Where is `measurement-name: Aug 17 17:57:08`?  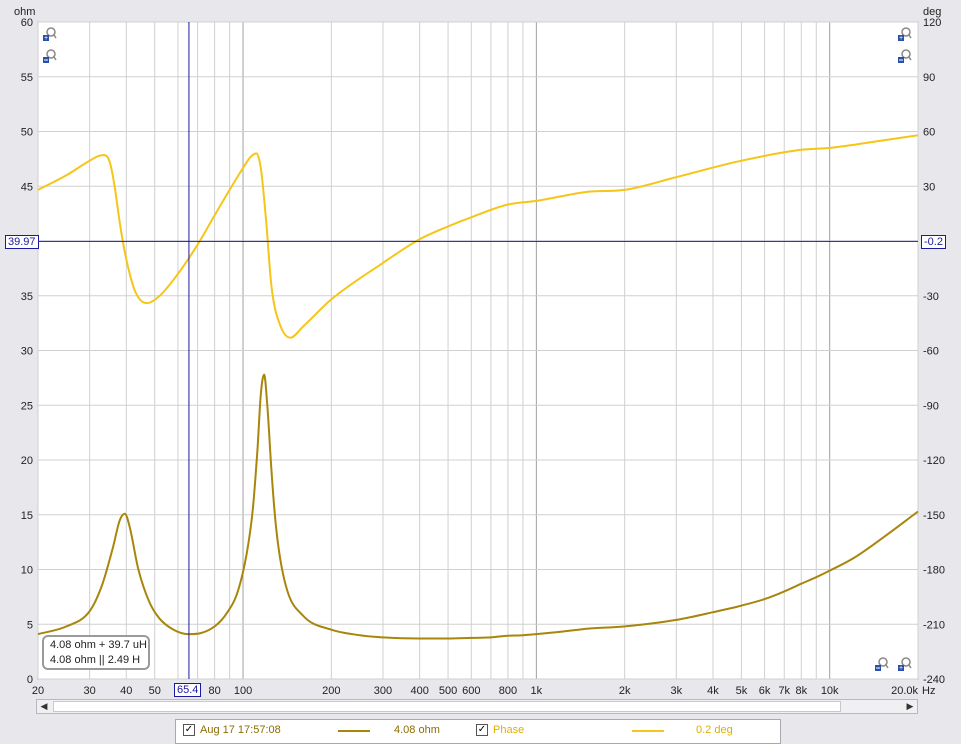
measurement-name: Aug 17 17:57:08 is located at coordinates (240, 730).